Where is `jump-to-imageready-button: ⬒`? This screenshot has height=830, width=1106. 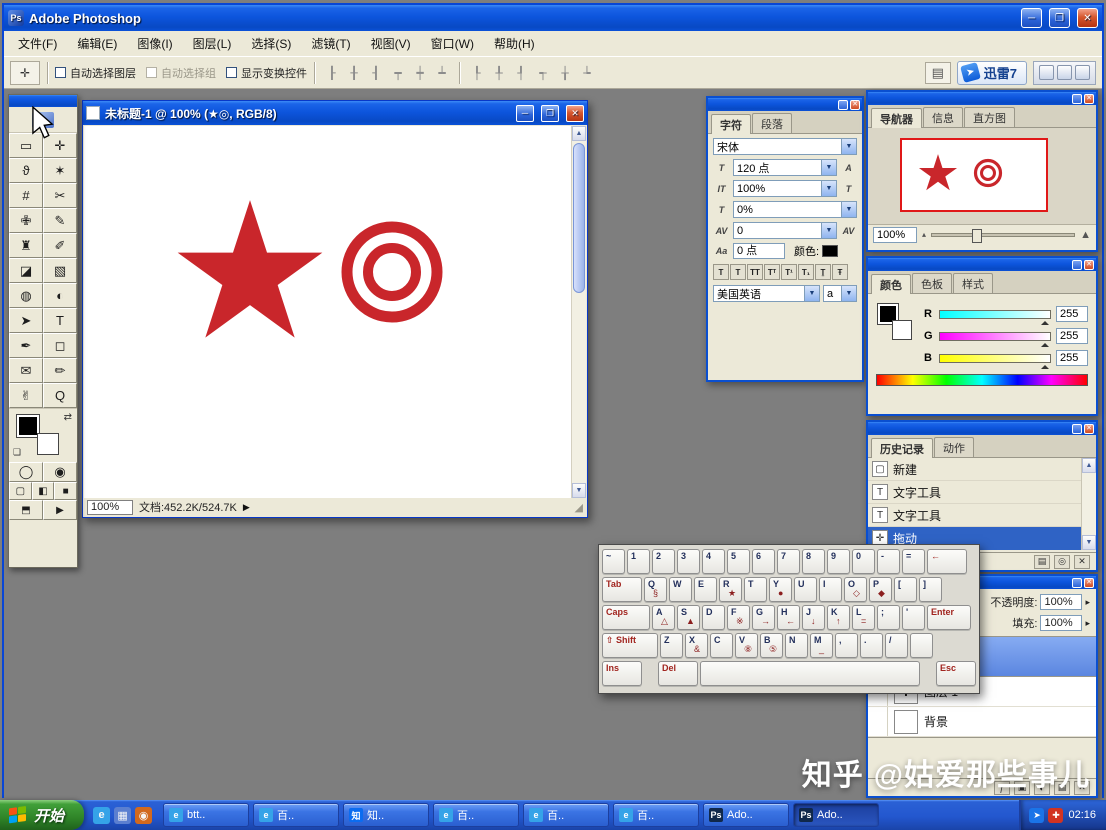
jump-to-imageready-button: ⬒ is located at coordinates (26, 510).